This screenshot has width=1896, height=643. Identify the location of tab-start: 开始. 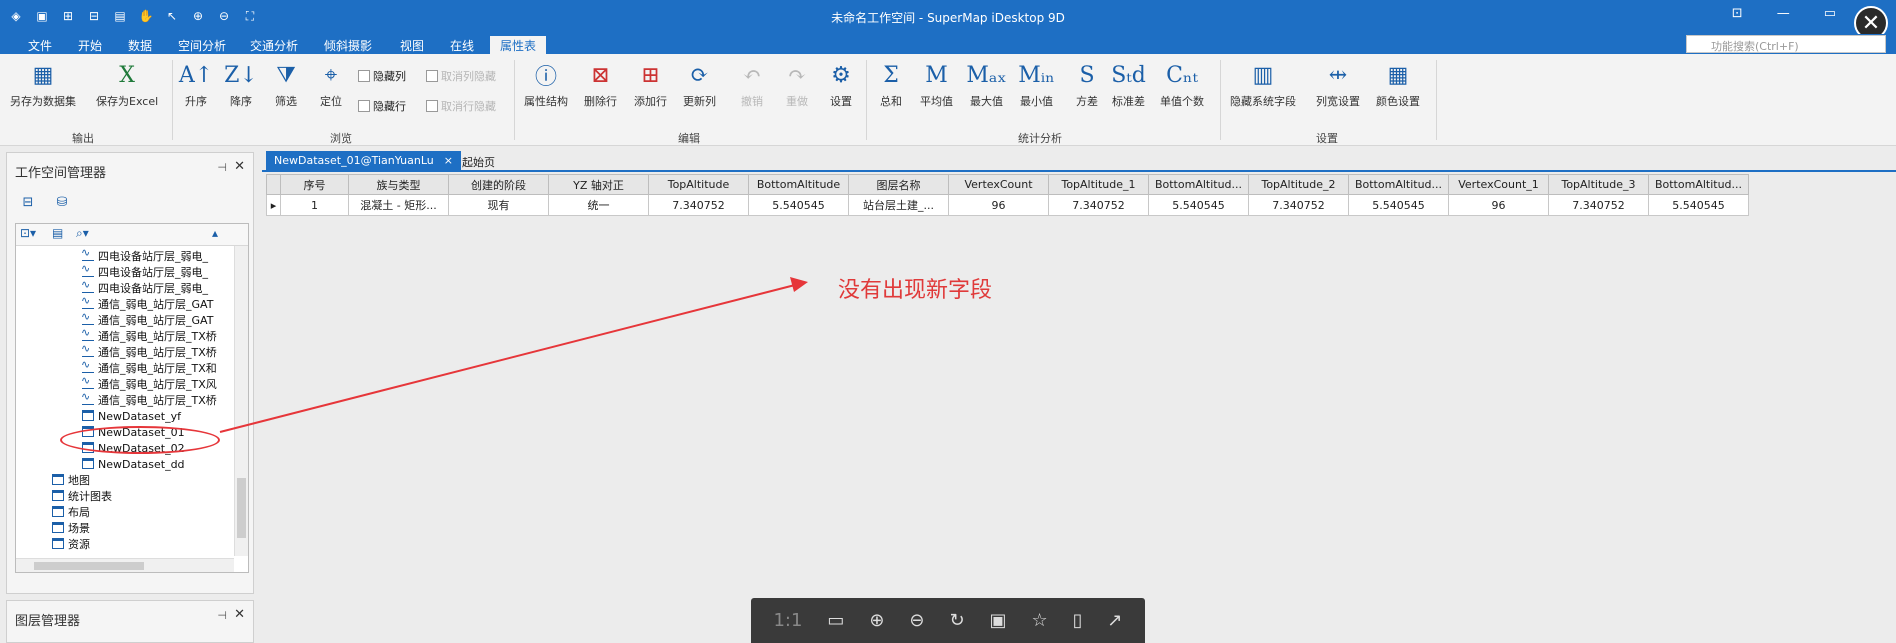
(90, 45).